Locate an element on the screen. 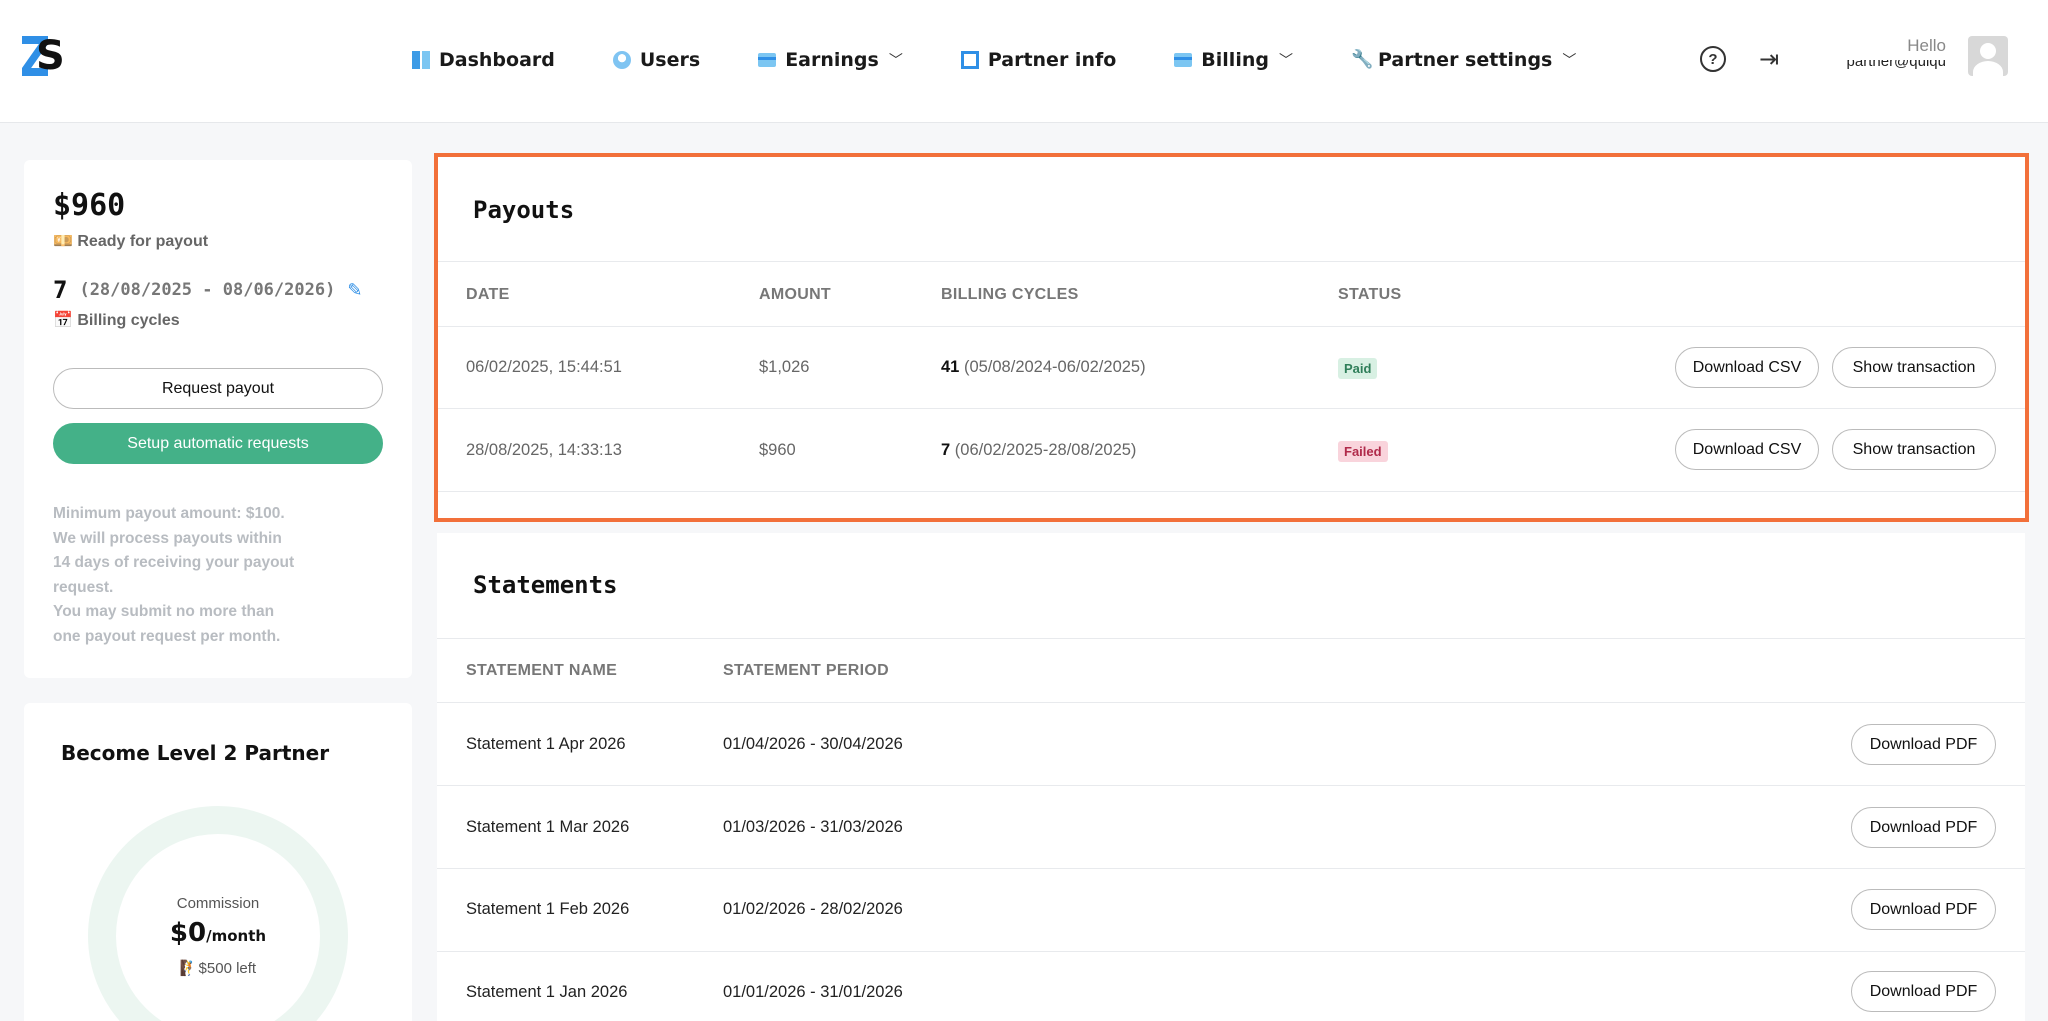 The image size is (2048, 1021). wrench-icon: 🔧 is located at coordinates (1362, 59).